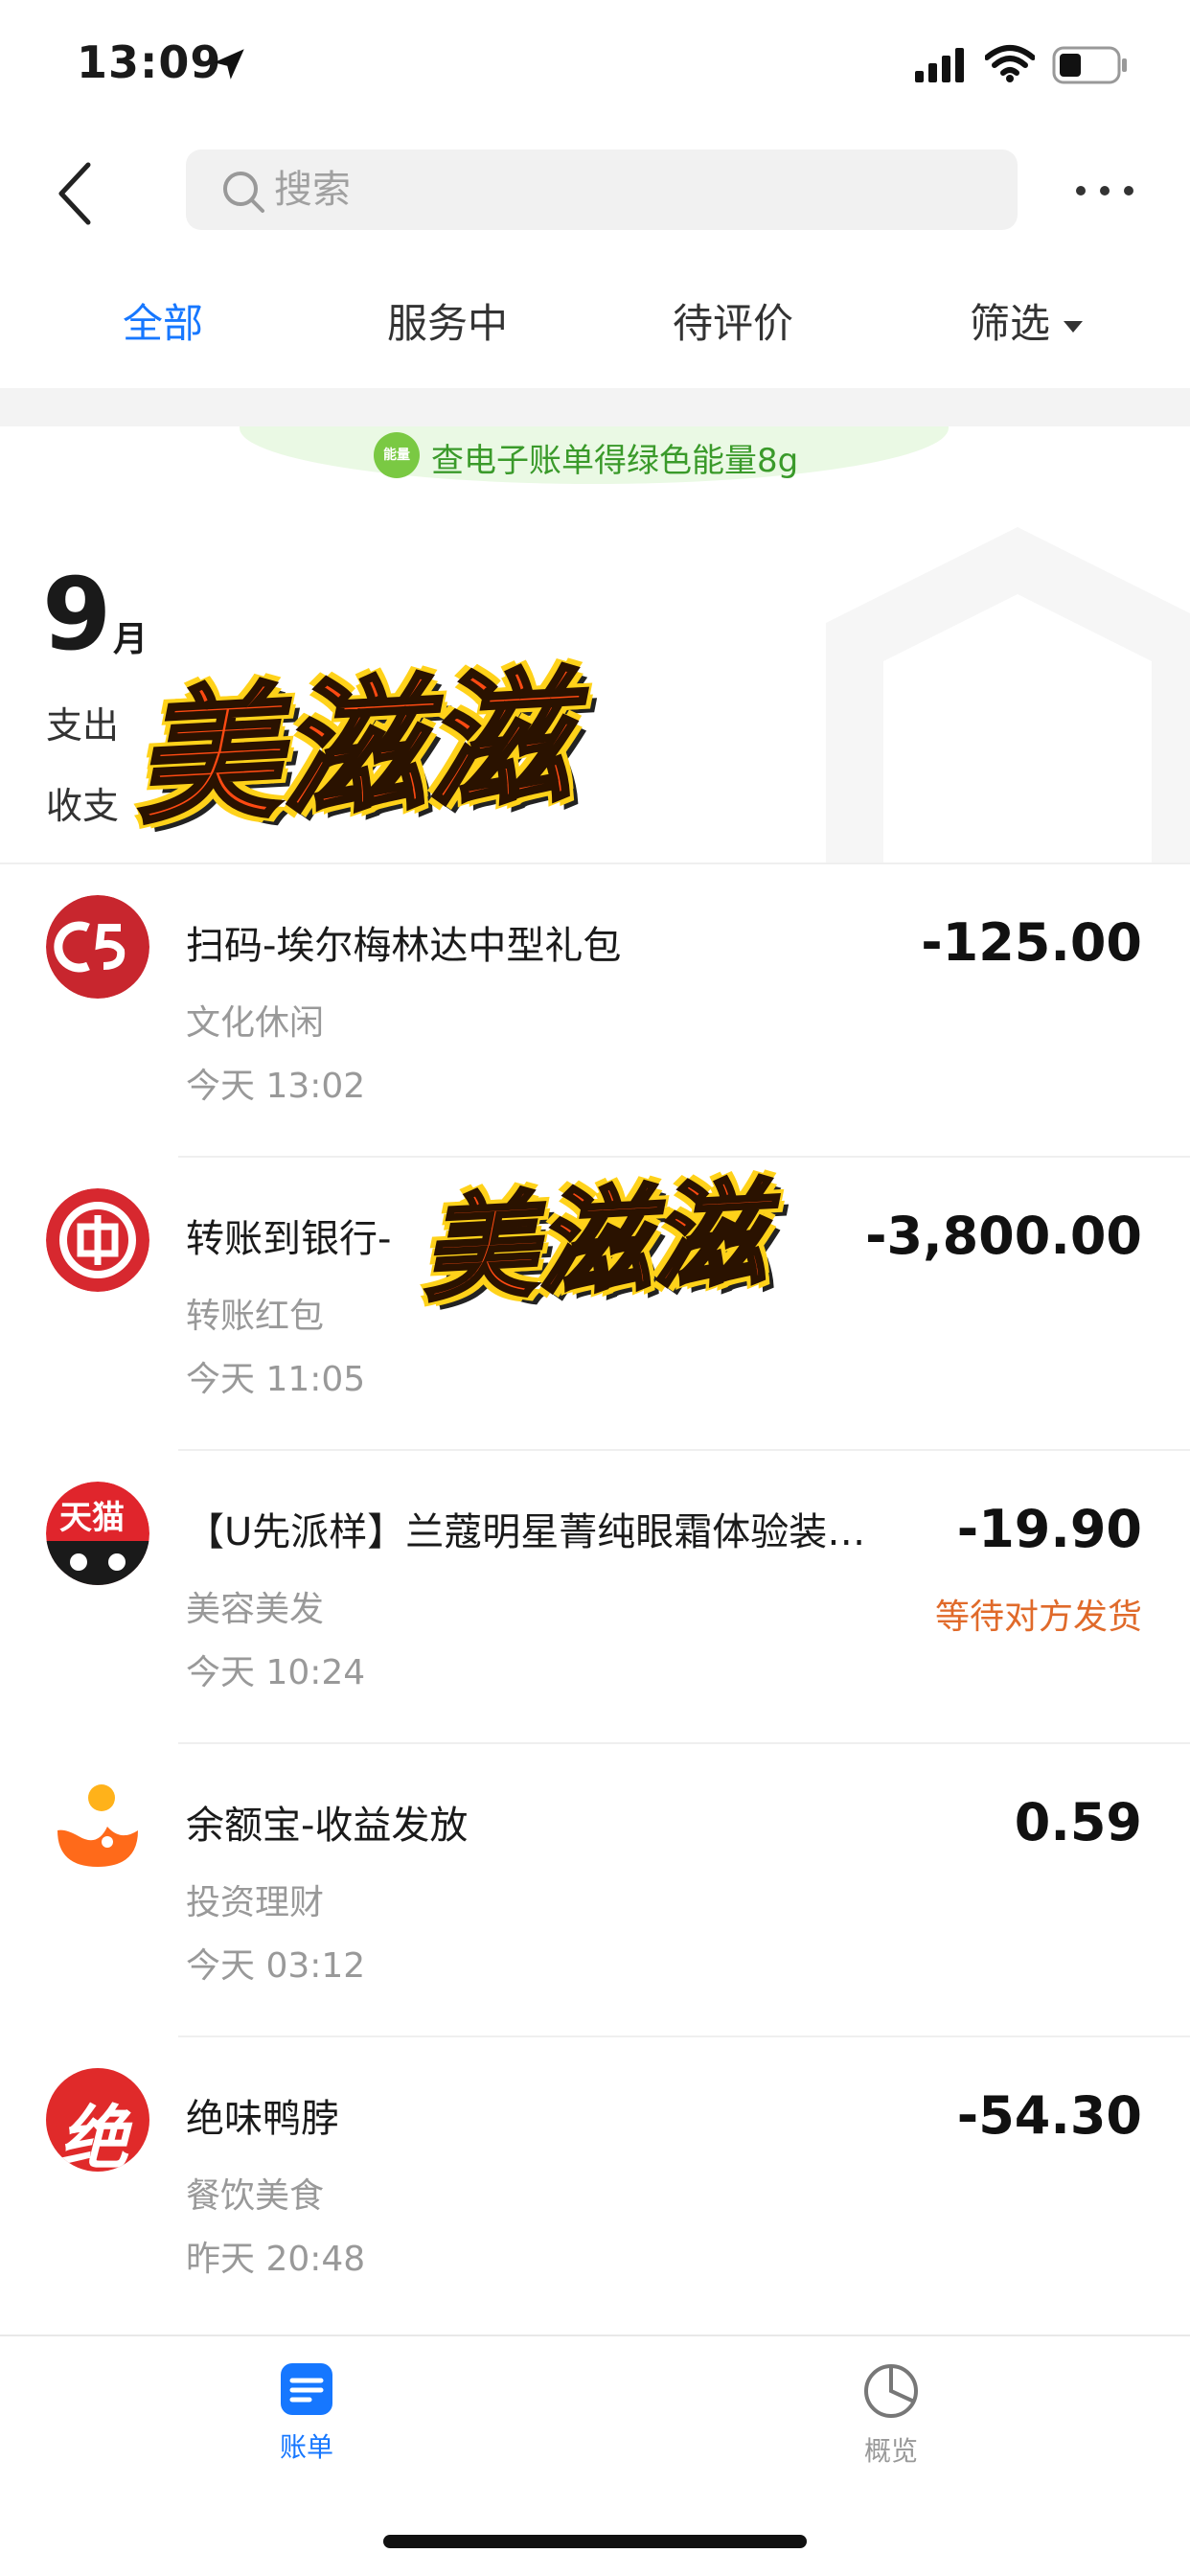 The width and height of the screenshot is (1190, 2576). What do you see at coordinates (150, 62) in the screenshot?
I see `status-time: 13:09` at bounding box center [150, 62].